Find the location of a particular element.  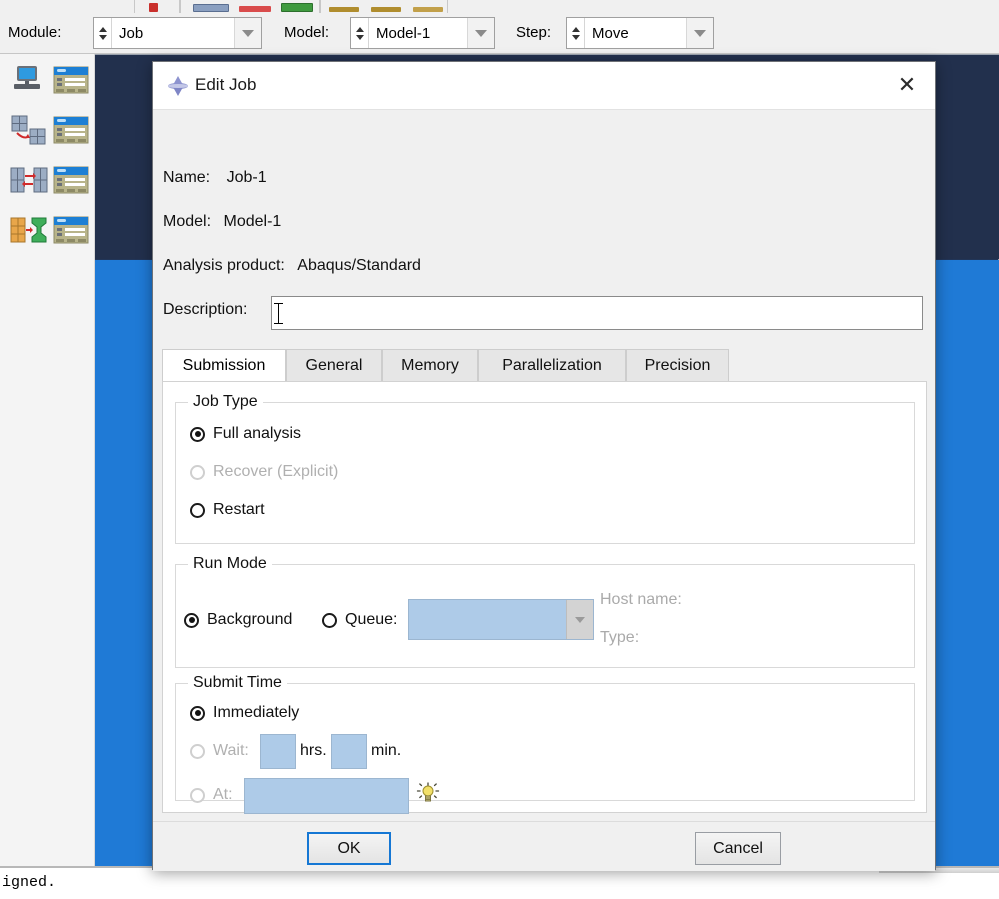

description-input is located at coordinates (597, 313).